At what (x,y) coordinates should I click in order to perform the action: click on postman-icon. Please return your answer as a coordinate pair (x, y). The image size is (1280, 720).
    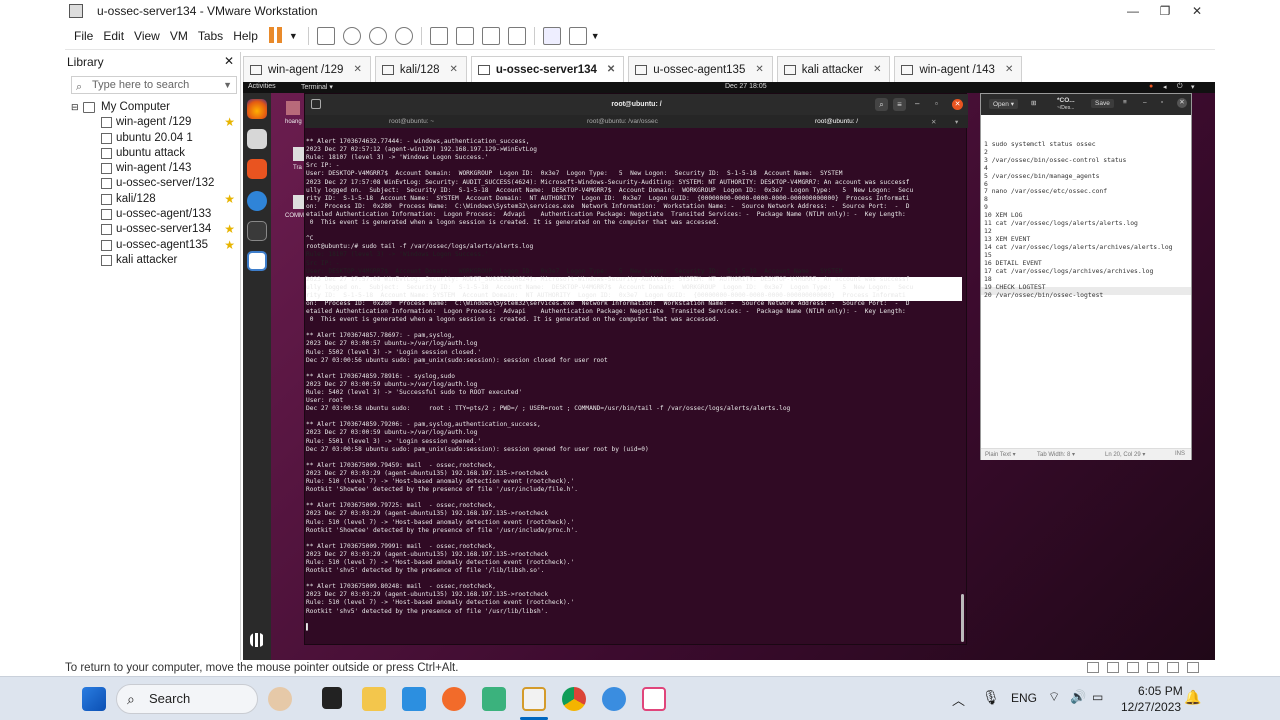
    Looking at the image, I should click on (454, 699).